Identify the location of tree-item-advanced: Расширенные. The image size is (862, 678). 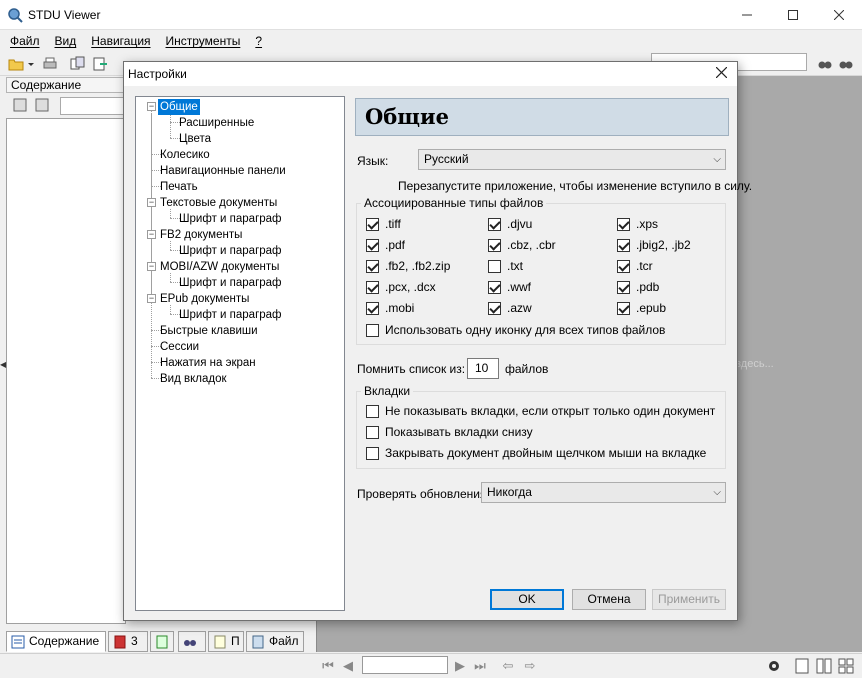
(216, 123).